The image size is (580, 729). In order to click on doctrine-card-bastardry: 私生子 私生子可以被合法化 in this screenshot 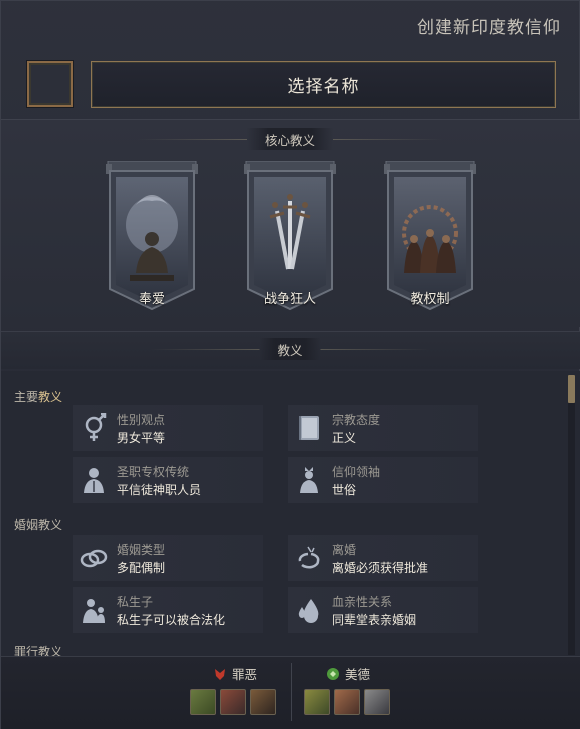, I will do `click(168, 610)`.